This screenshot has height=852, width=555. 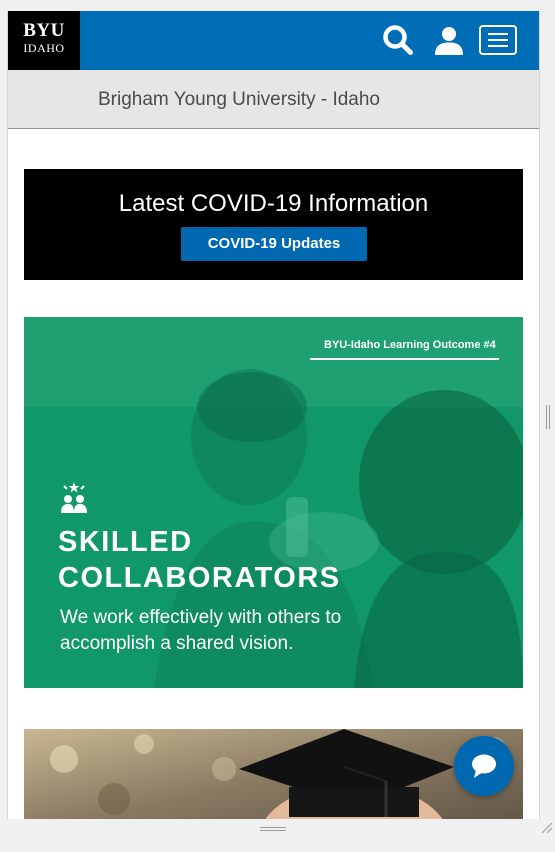 I want to click on collaborators-icon, so click(x=74, y=497).